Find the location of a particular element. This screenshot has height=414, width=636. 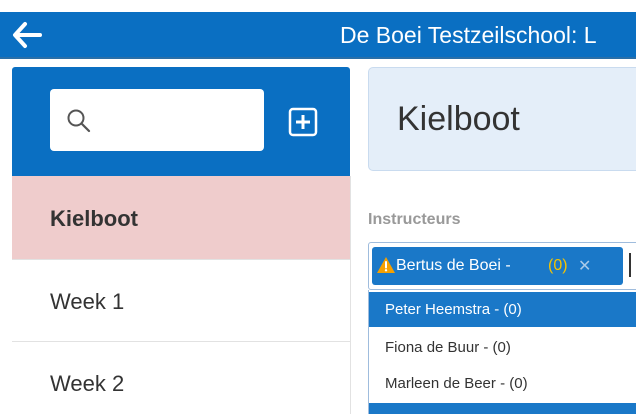

topbar-border is located at coordinates (318, 58).